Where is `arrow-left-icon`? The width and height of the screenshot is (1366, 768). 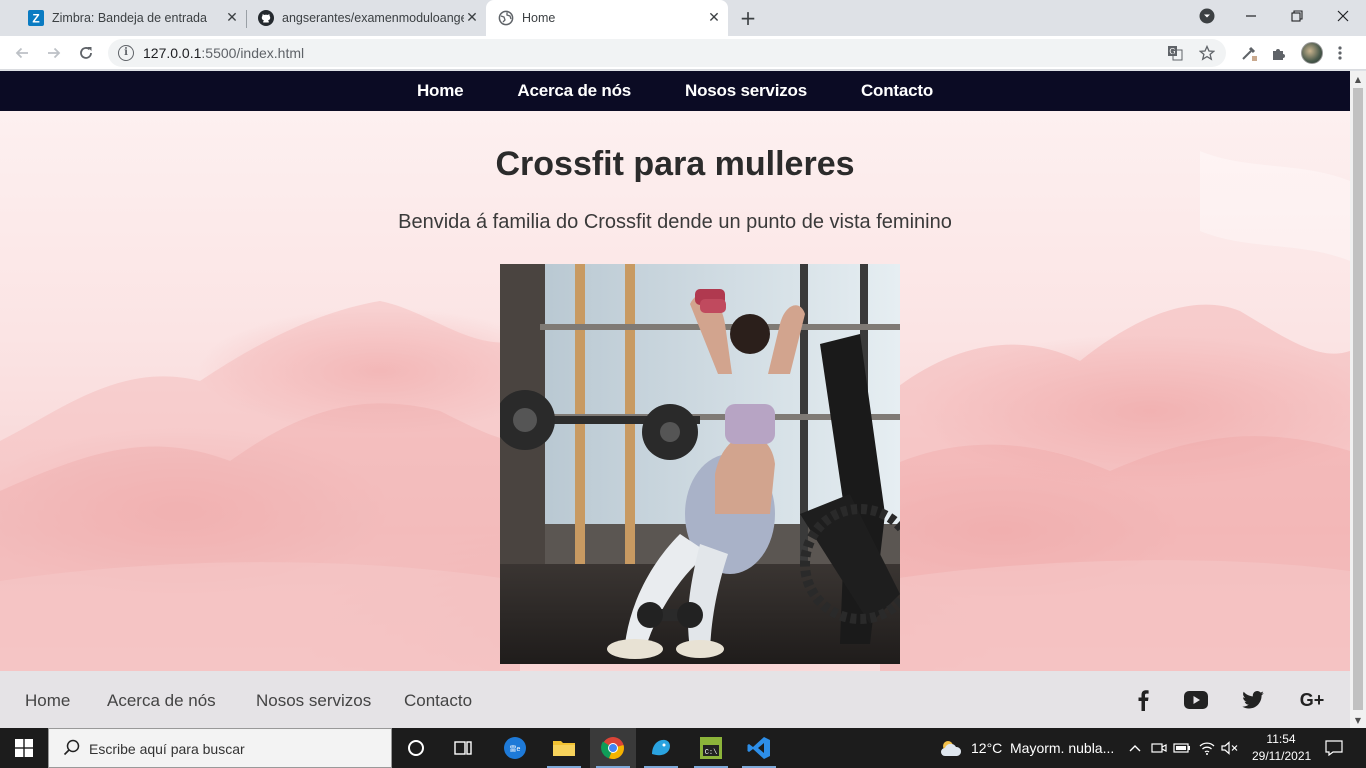 arrow-left-icon is located at coordinates (21, 53).